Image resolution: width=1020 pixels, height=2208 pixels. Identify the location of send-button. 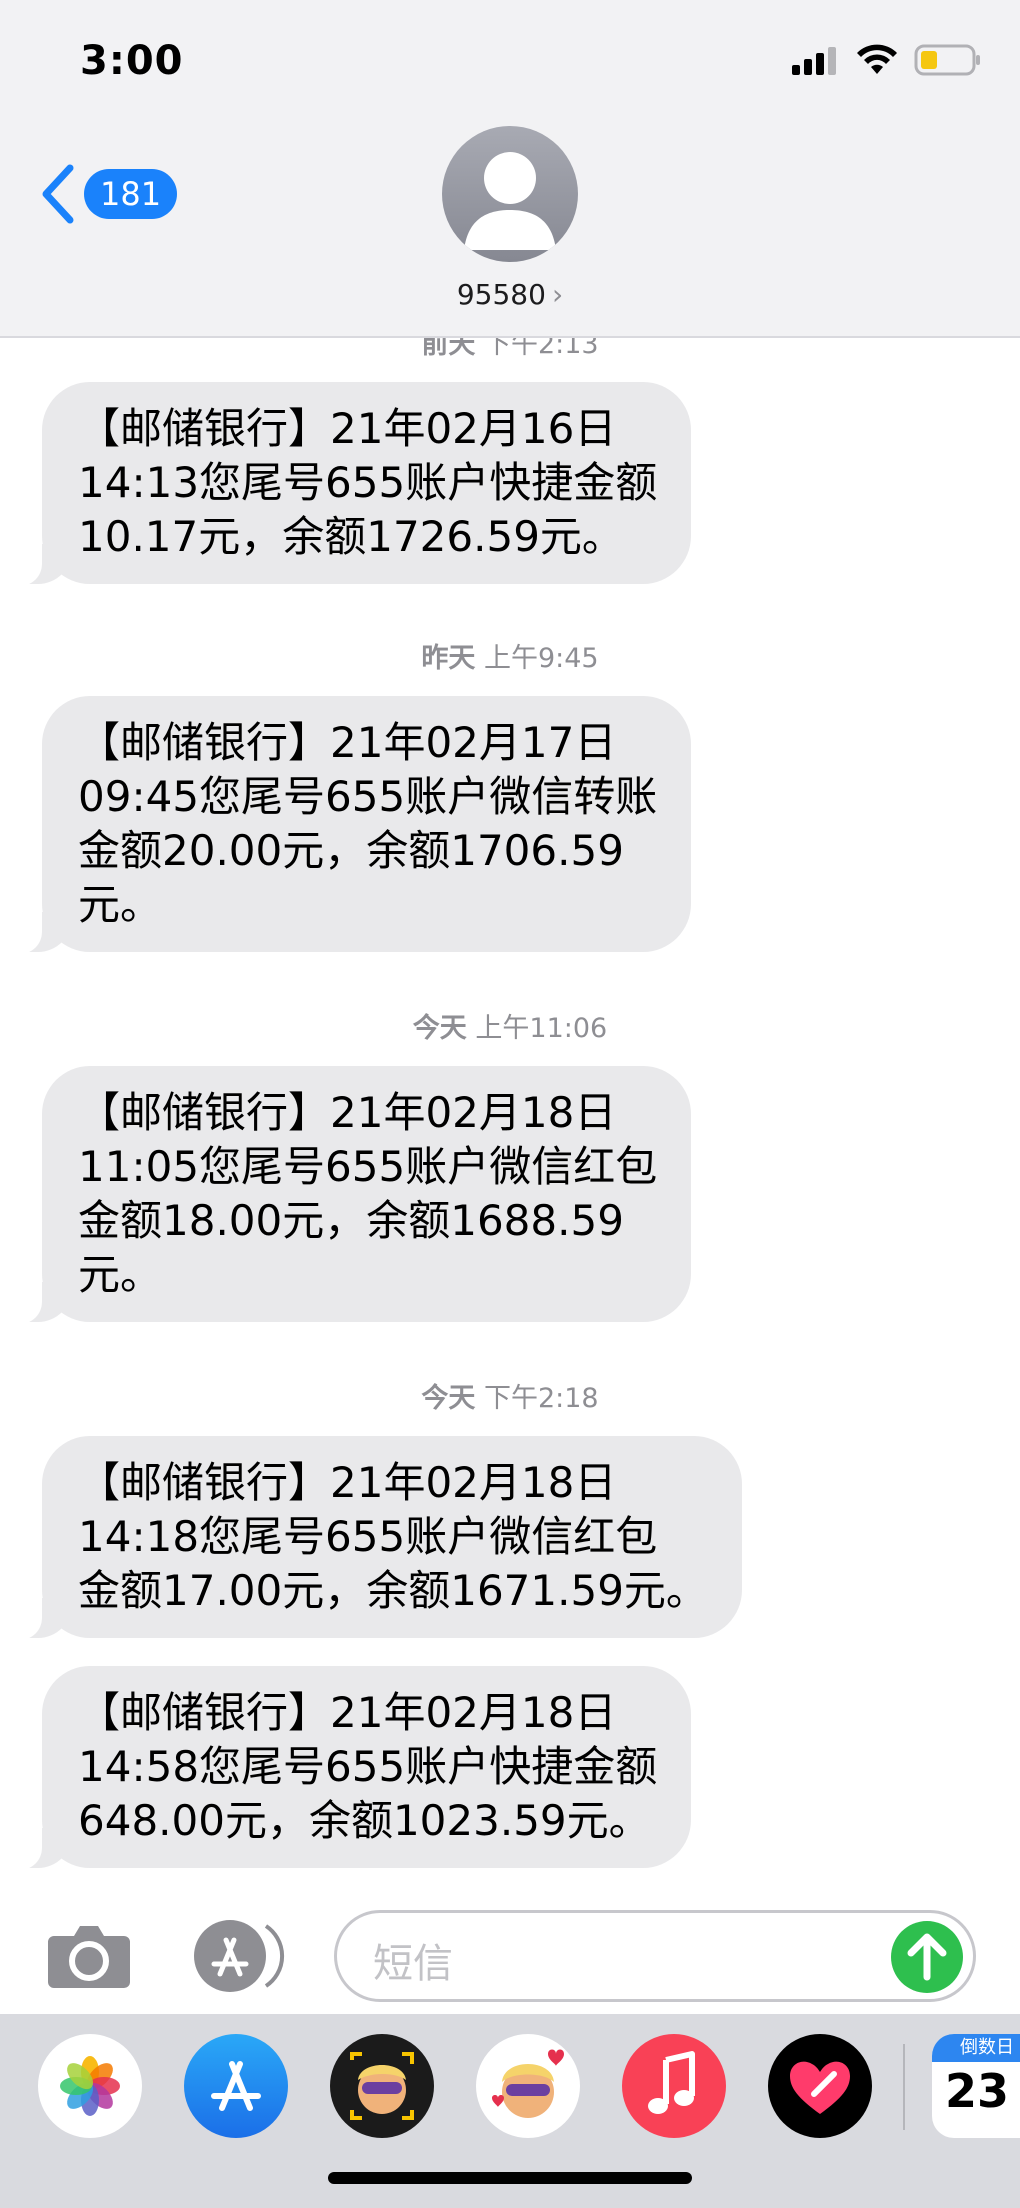
(927, 1957).